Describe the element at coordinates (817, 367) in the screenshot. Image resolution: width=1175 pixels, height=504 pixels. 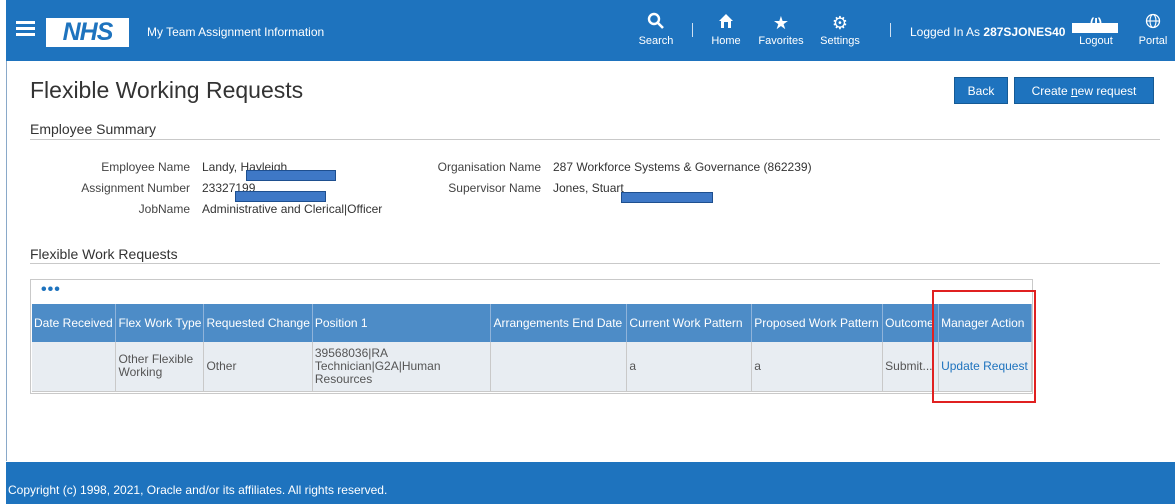
I see `cell-proposed-work-pattern: a` at that location.